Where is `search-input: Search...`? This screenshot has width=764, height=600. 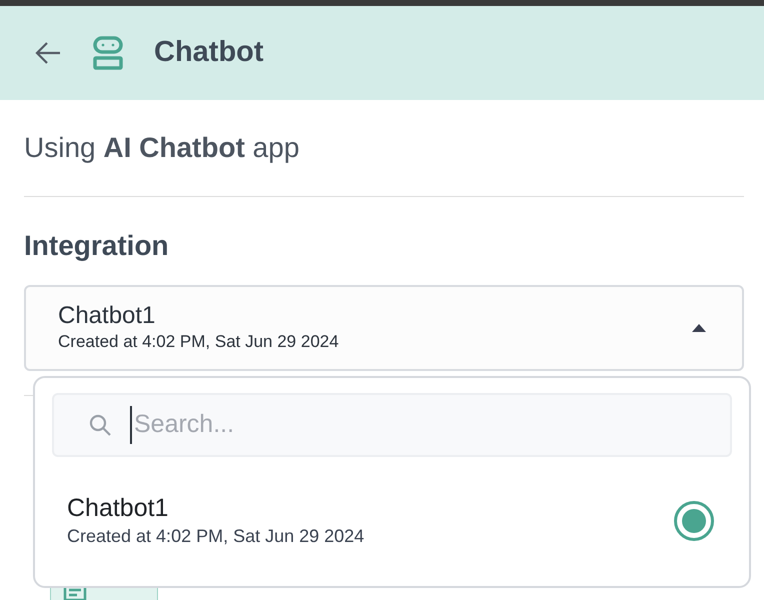 search-input: Search... is located at coordinates (430, 425).